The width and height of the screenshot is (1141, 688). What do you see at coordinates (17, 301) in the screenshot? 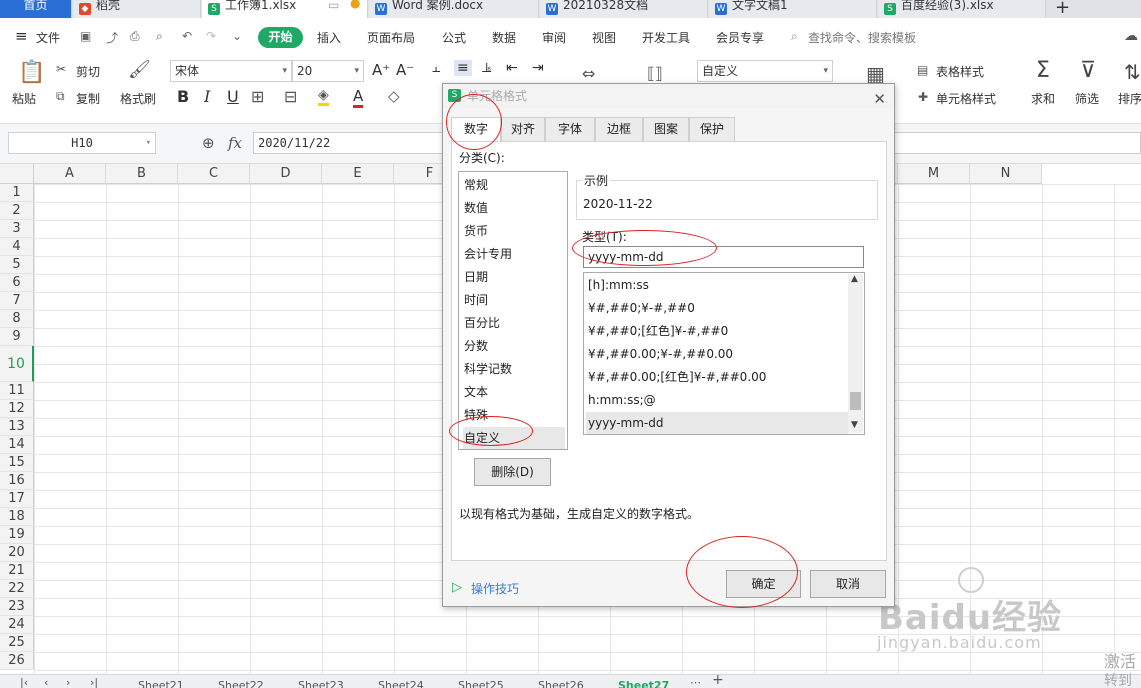
I see `row-header: 7` at bounding box center [17, 301].